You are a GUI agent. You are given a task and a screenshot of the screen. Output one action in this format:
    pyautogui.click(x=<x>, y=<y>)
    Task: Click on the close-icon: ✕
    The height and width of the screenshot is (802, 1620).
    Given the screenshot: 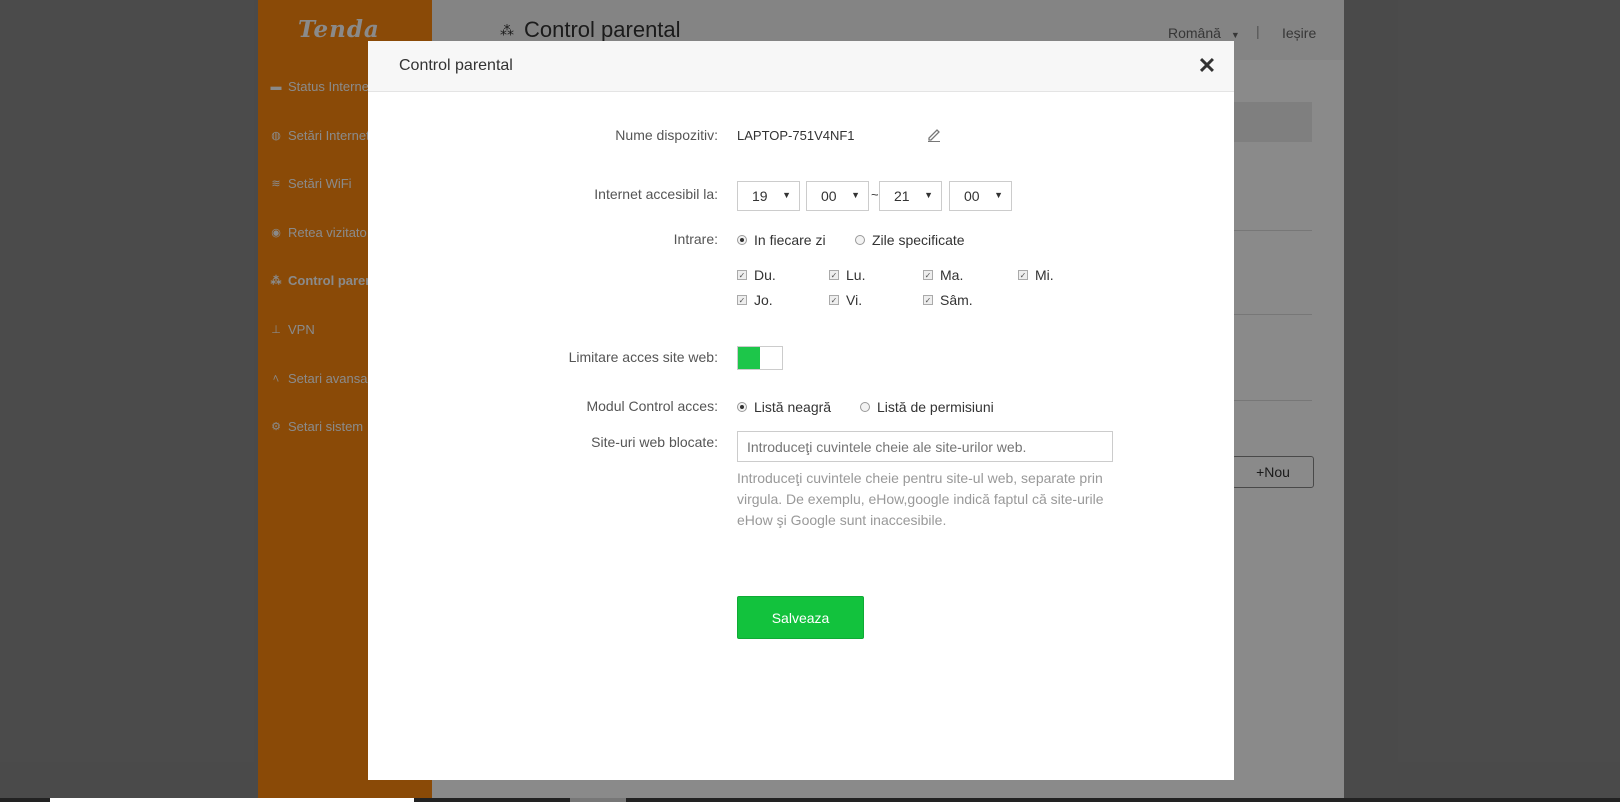 What is the action you would take?
    pyautogui.click(x=1207, y=66)
    